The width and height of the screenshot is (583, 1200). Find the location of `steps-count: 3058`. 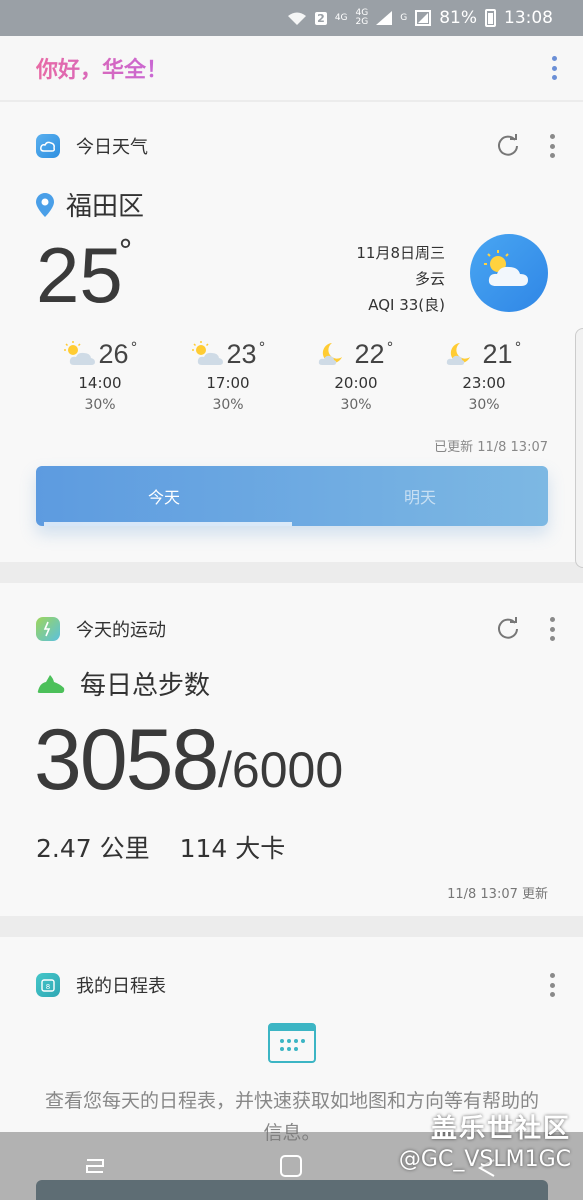

steps-count: 3058 is located at coordinates (126, 760).